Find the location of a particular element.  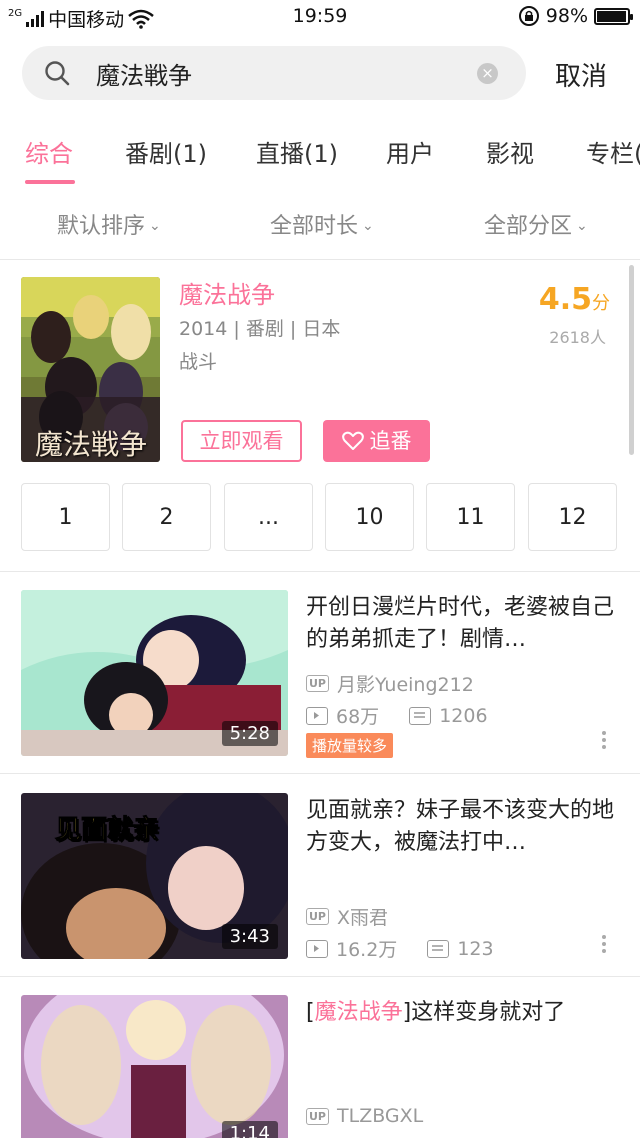

title-rest: ]这样变身就对了 is located at coordinates (484, 1012).